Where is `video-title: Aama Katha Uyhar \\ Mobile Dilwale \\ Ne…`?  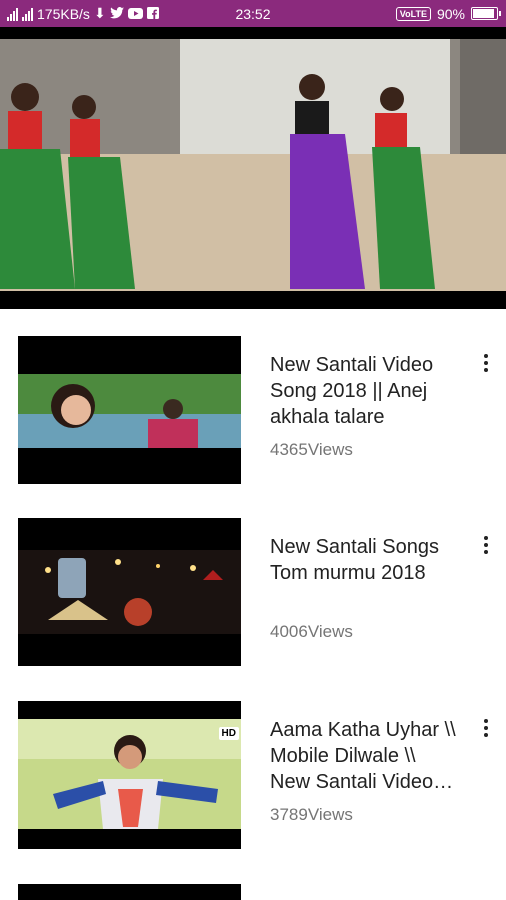
video-title: Aama Katha Uyhar \\ Mobile Dilwale \\ Ne… is located at coordinates (365, 756).